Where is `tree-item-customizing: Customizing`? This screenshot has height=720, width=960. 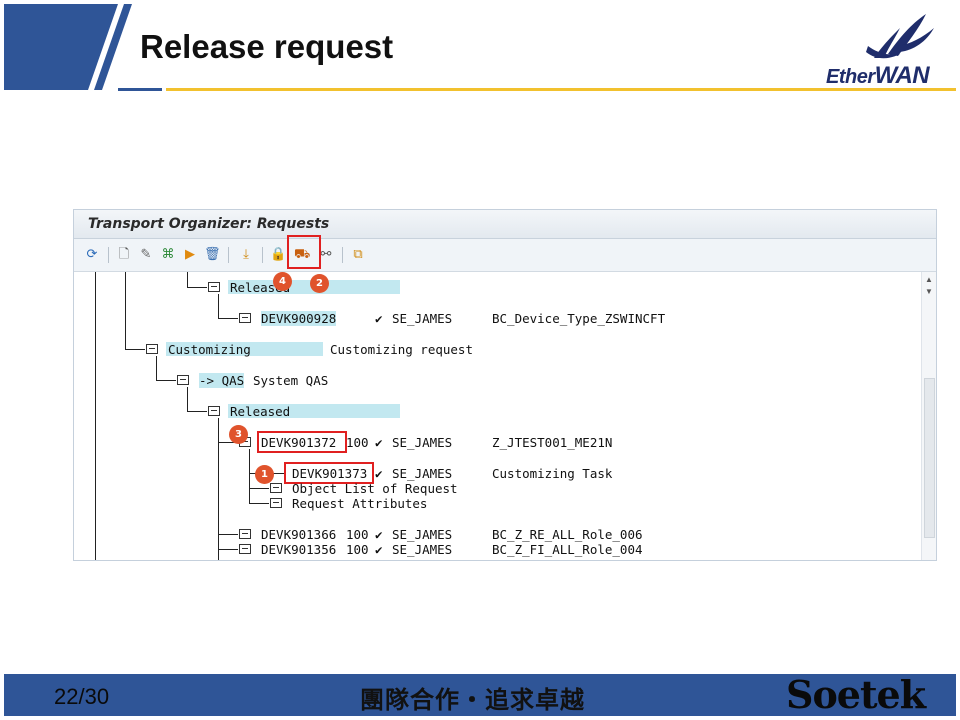 tree-item-customizing: Customizing is located at coordinates (209, 349).